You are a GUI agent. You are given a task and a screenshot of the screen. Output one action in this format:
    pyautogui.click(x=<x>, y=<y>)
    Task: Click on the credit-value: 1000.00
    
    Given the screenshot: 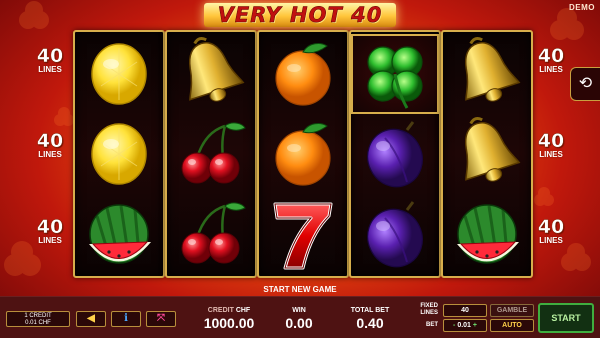 What is the action you would take?
    pyautogui.click(x=229, y=323)
    